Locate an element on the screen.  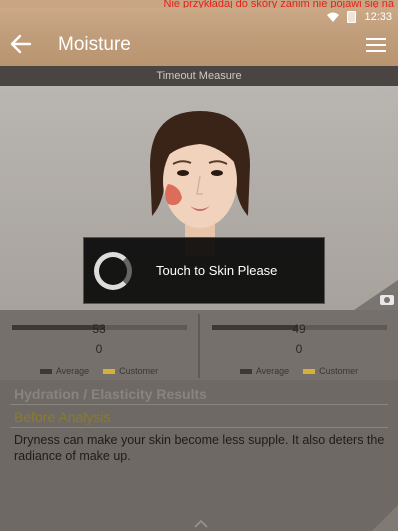
average-value-right: 49 is located at coordinates (299, 329).